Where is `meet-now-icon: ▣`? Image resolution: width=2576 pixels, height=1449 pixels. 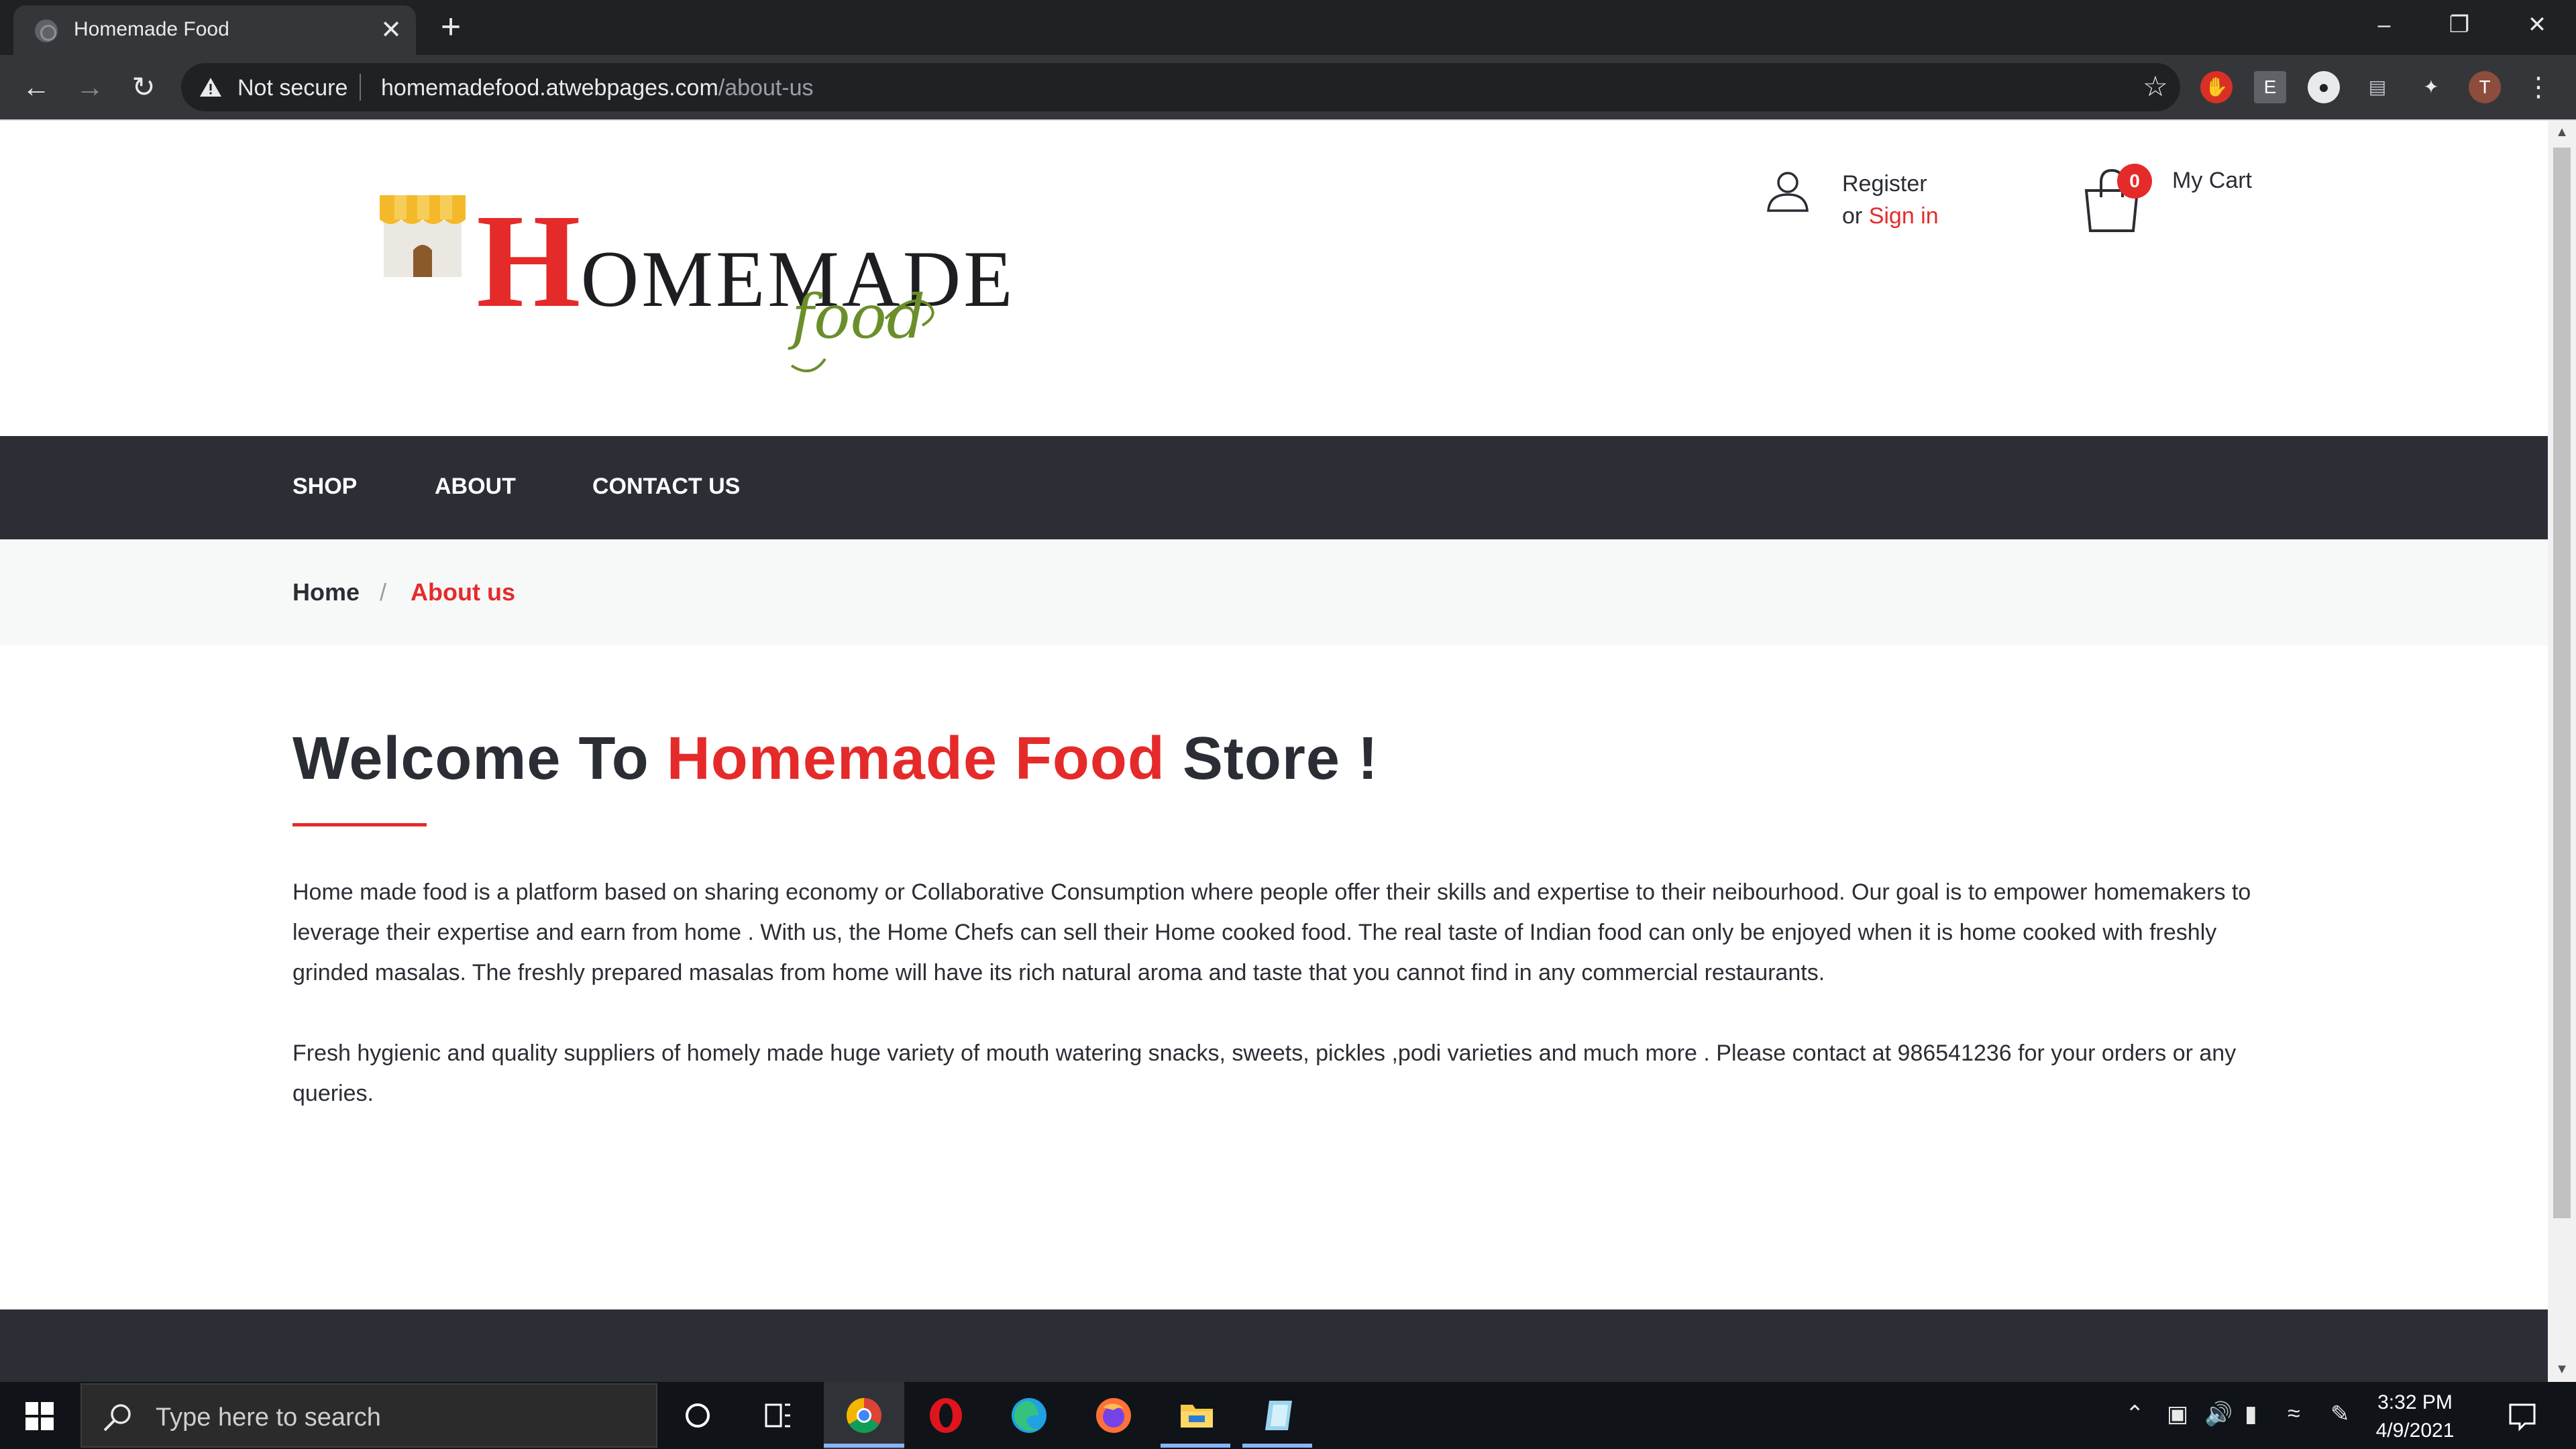 meet-now-icon: ▣ is located at coordinates (2177, 1414).